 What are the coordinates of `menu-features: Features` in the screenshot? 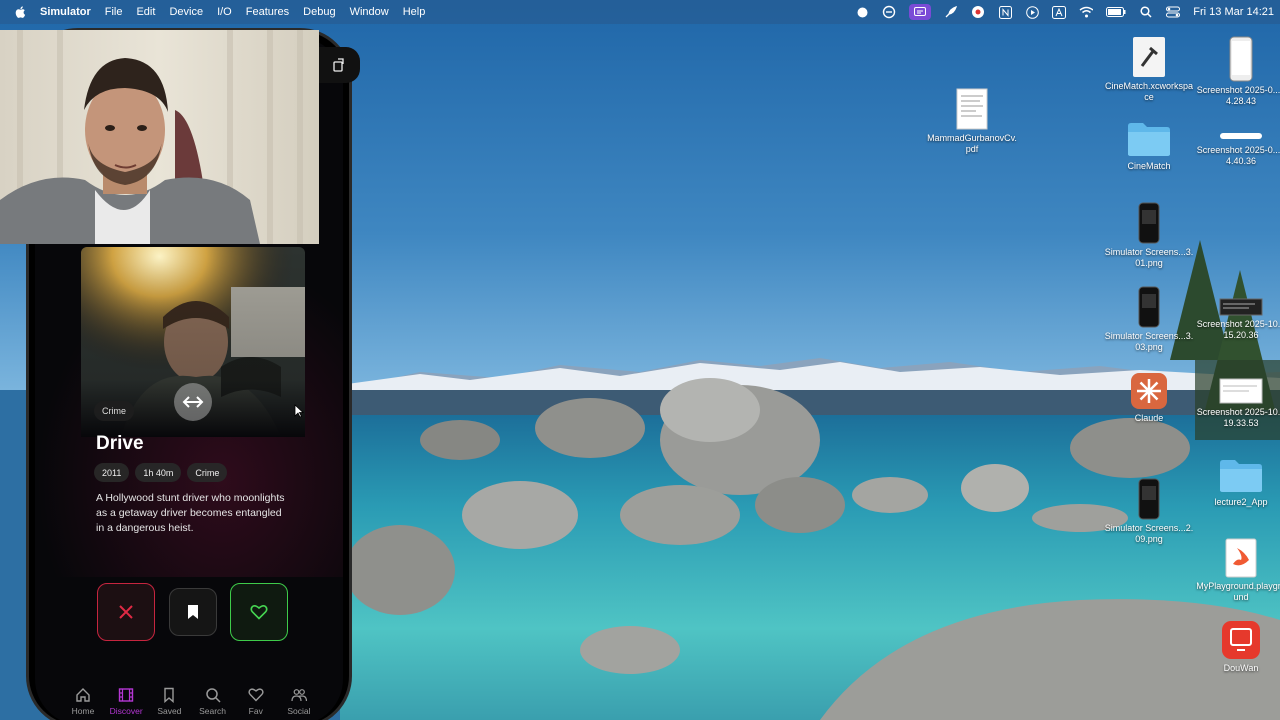 It's located at (267, 12).